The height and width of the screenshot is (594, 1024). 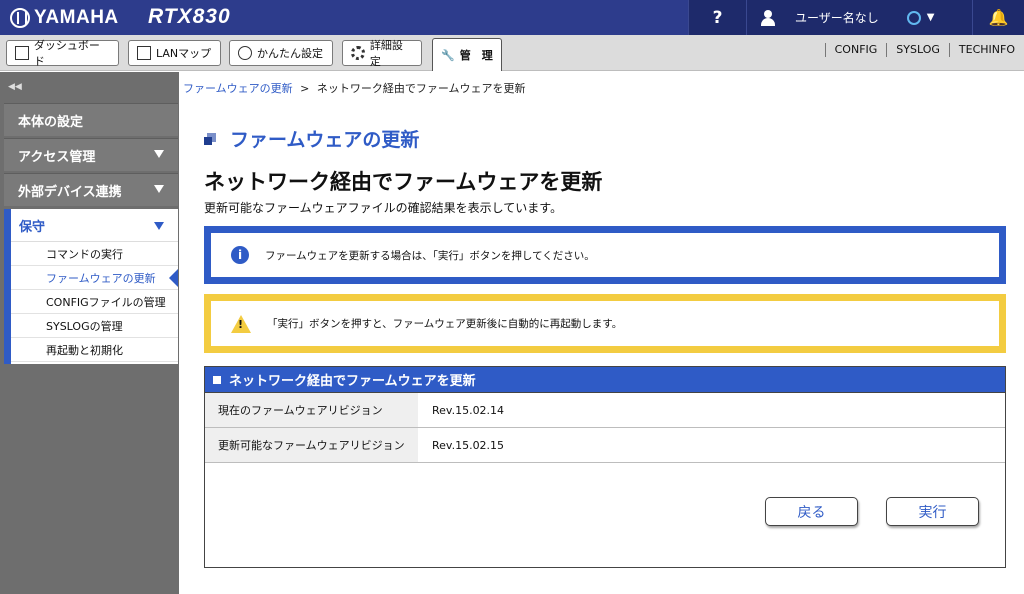 What do you see at coordinates (94, 225) in the screenshot?
I see `sidebar-item-maintenance: 保守` at bounding box center [94, 225].